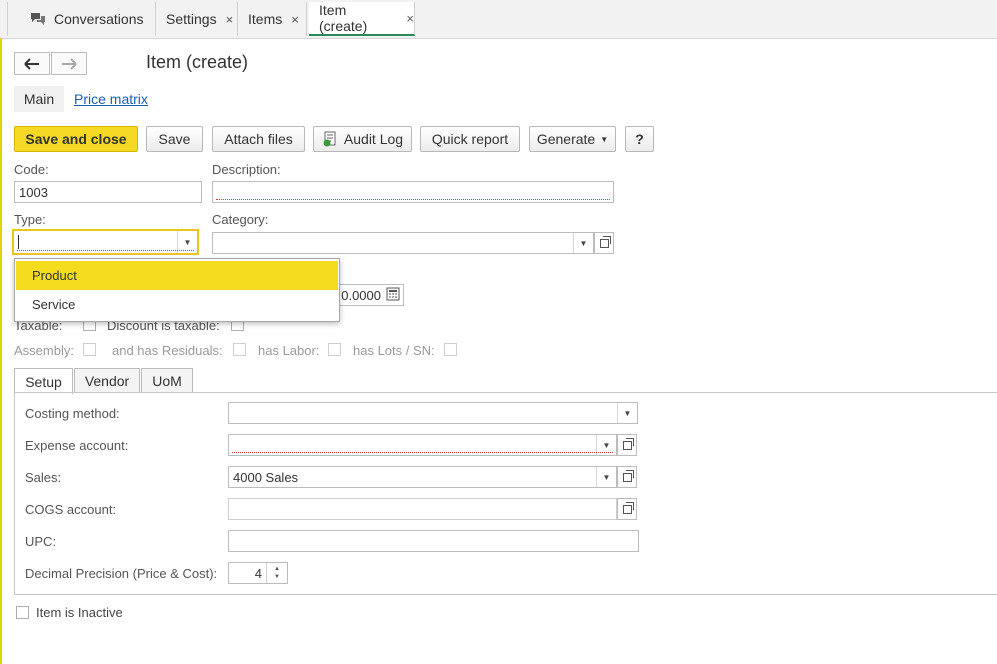 The image size is (997, 664). What do you see at coordinates (239, 349) in the screenshot?
I see `has-residuals-checkbox` at bounding box center [239, 349].